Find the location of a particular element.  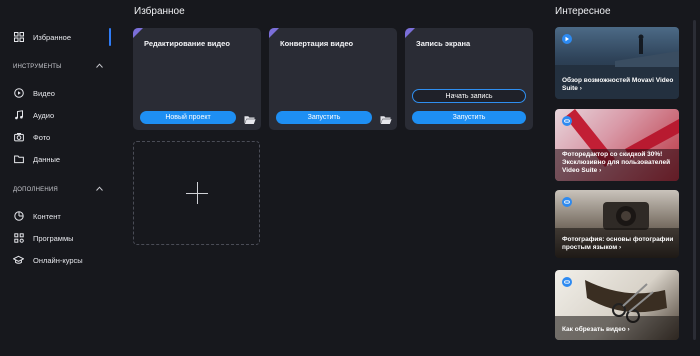

sidebar-item-content: Контент is located at coordinates (37, 216).